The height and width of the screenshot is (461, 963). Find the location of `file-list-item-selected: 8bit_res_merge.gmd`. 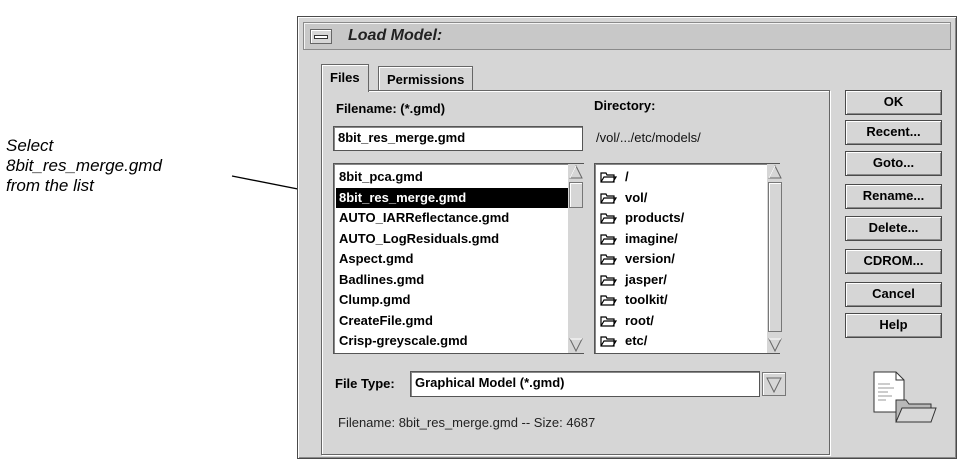

file-list-item-selected: 8bit_res_merge.gmd is located at coordinates (458, 197).